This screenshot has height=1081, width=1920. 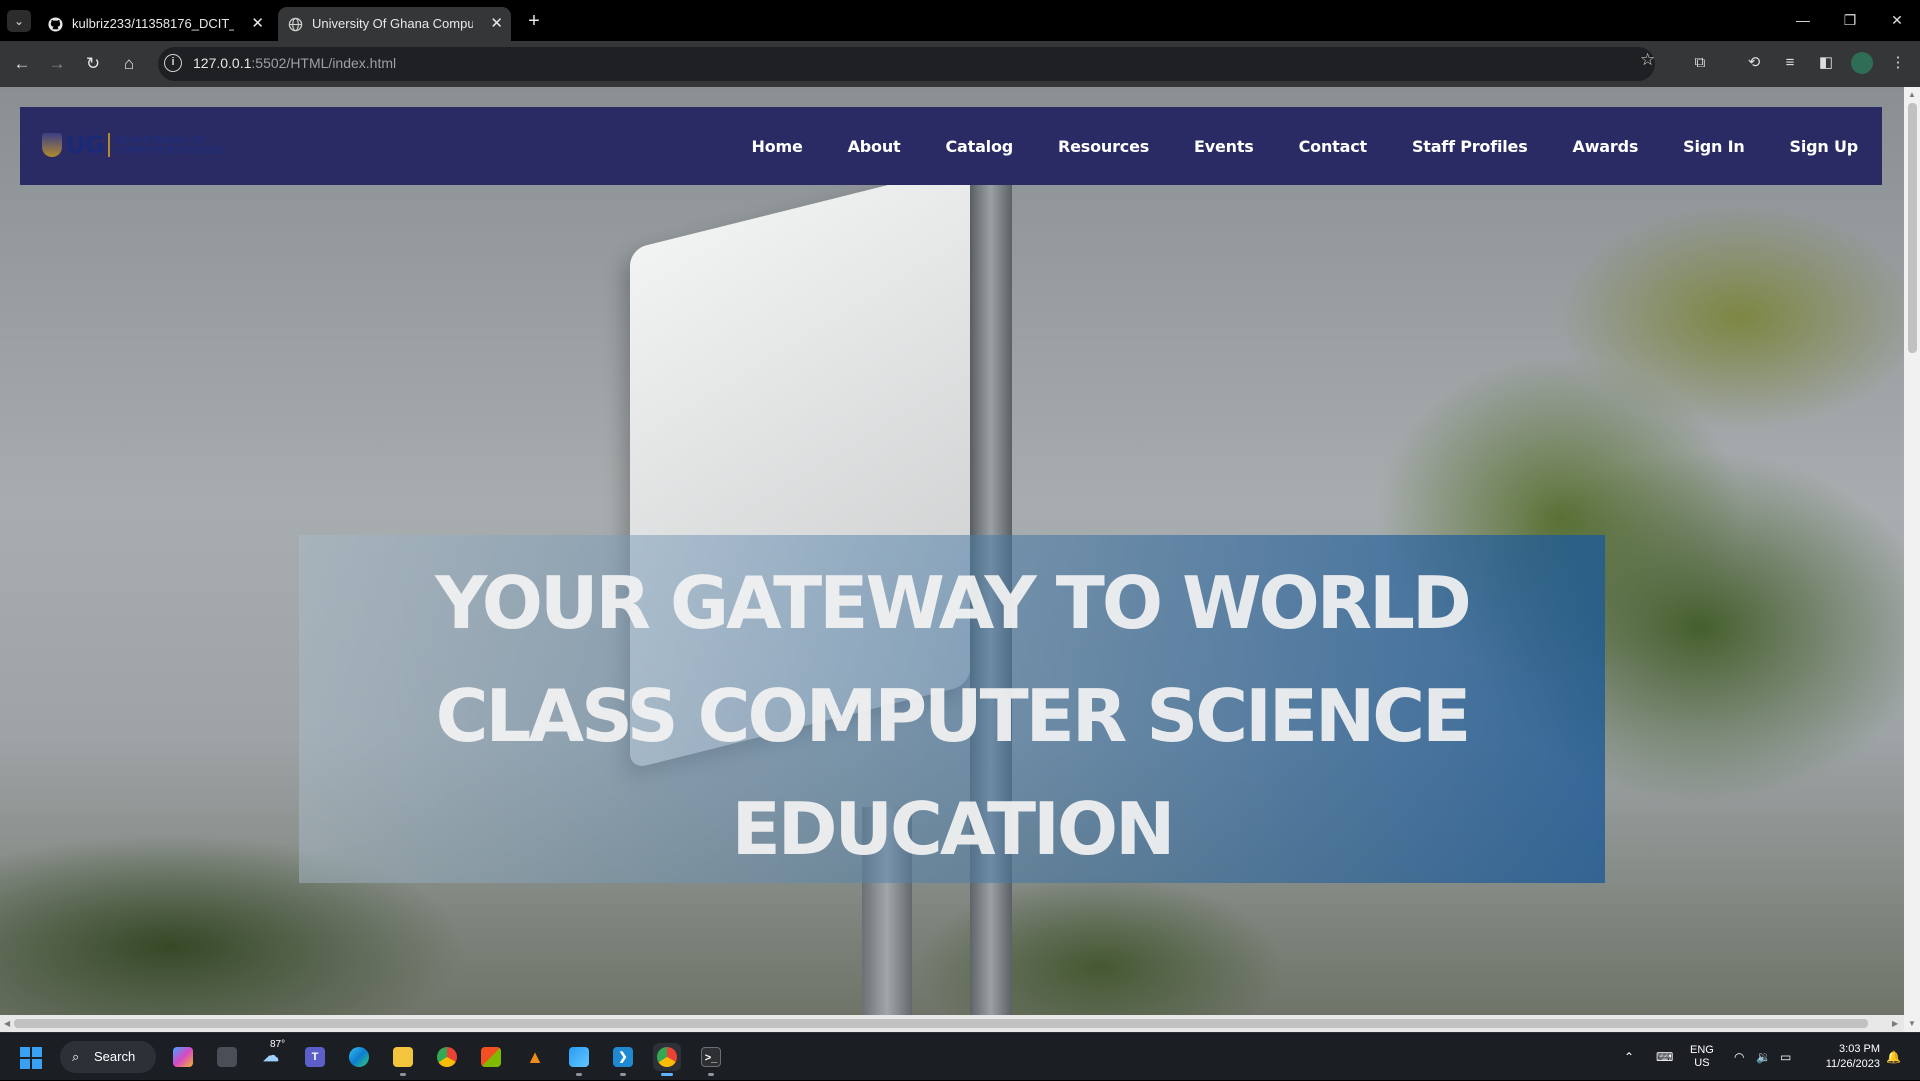 I want to click on close-window-icon: ✕, so click(x=1897, y=20).